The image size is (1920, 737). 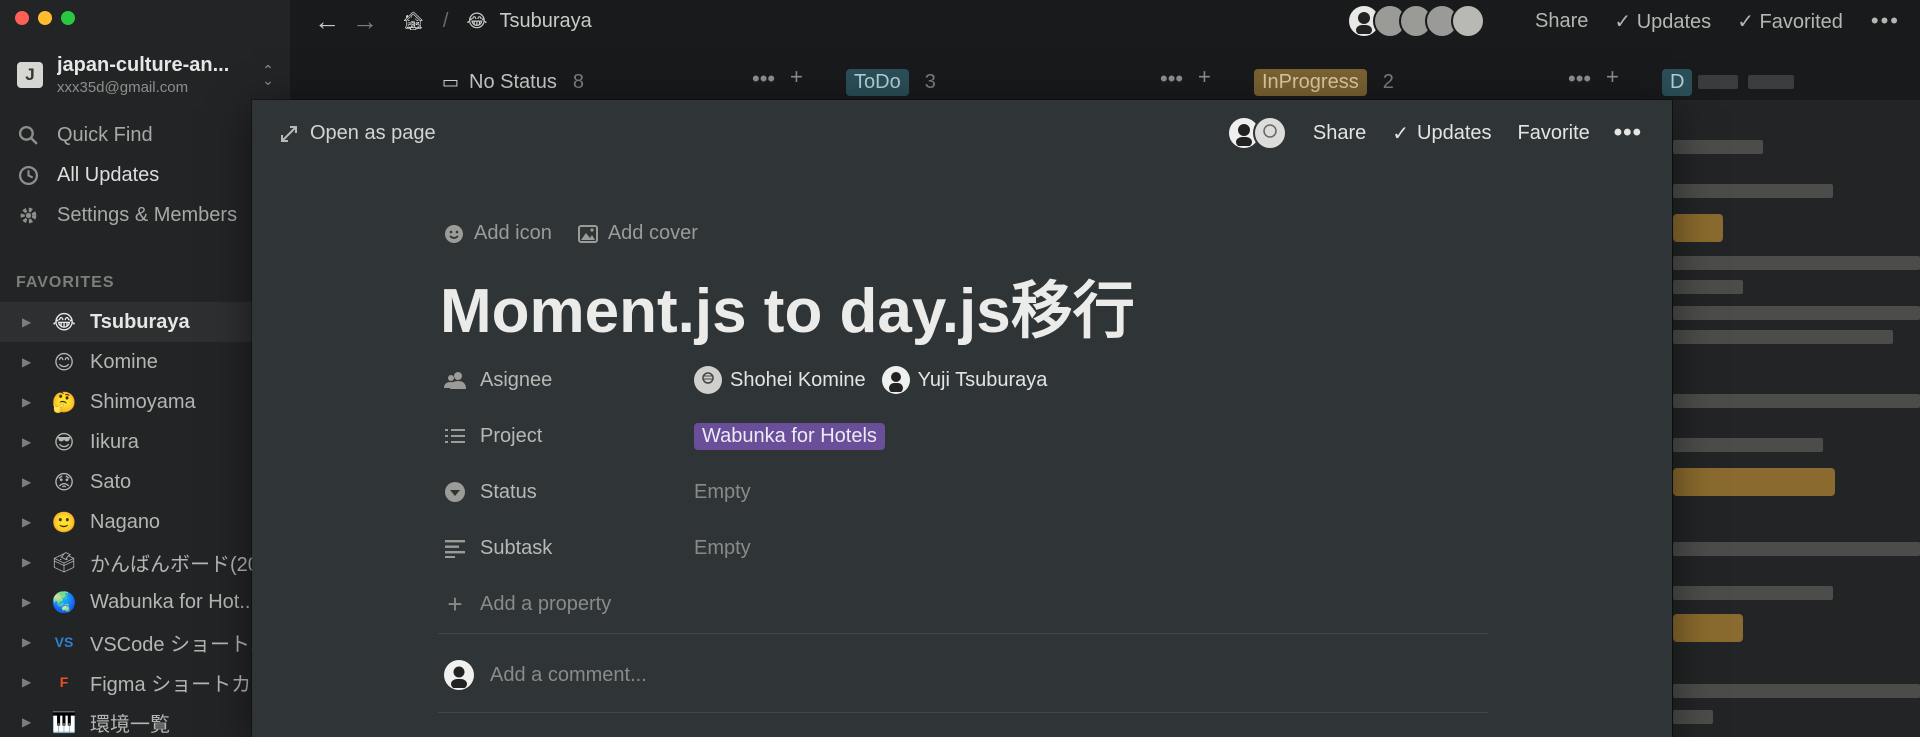 I want to click on property-value: Shohei Komine Yuji Tsuburaya, so click(x=870, y=380).